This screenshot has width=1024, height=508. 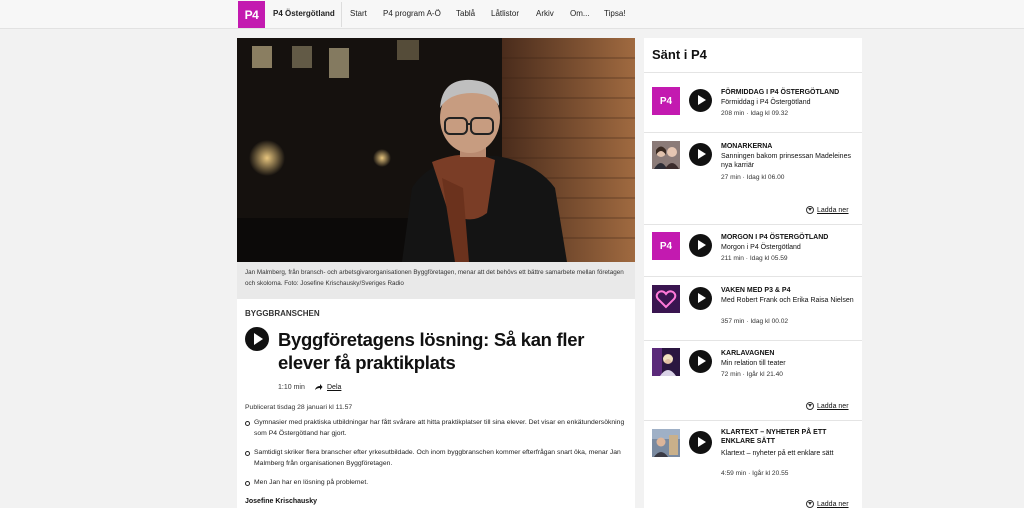 What do you see at coordinates (755, 113) in the screenshot?
I see `episode-meta: 208 min · Idag kl 09.32` at bounding box center [755, 113].